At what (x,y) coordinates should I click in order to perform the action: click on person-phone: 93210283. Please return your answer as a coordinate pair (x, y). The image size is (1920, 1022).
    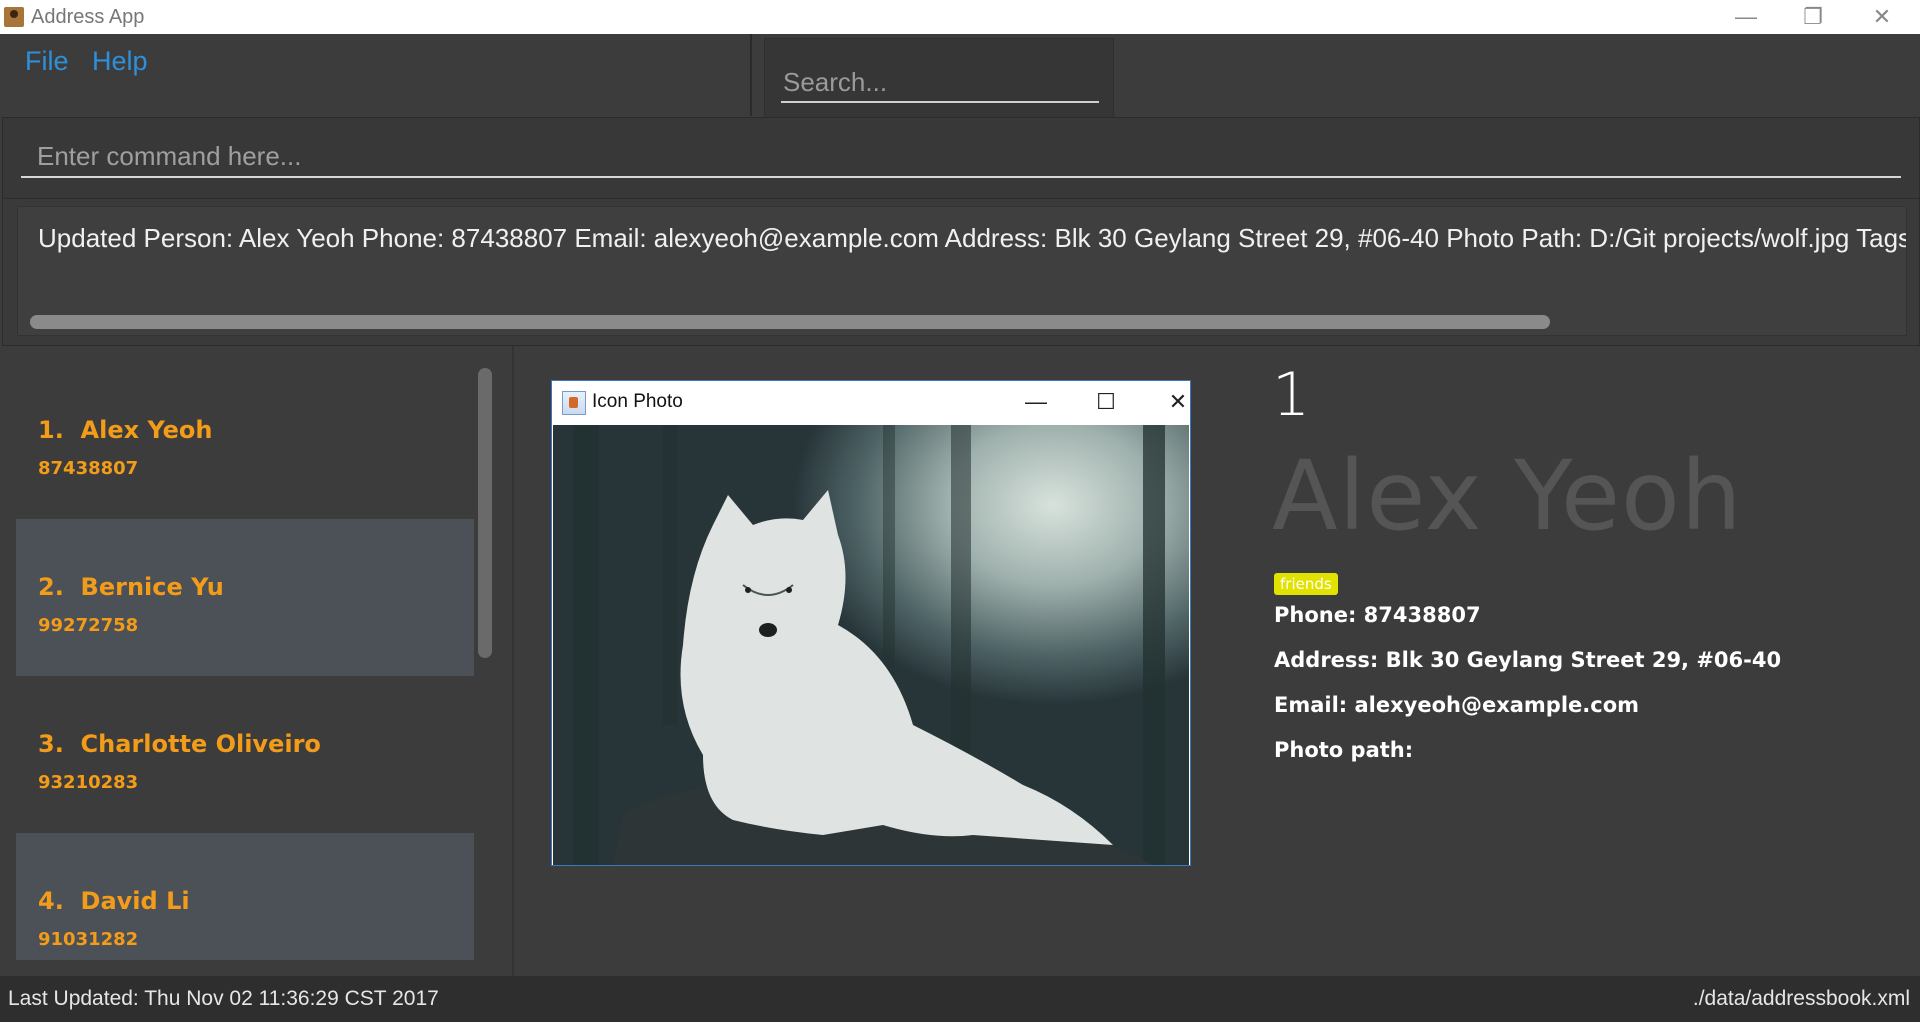
    Looking at the image, I should click on (88, 782).